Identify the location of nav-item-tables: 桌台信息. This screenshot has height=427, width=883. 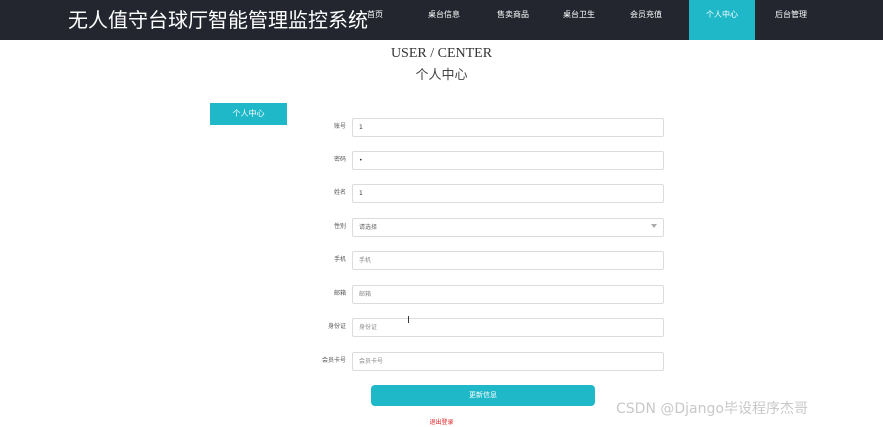
(444, 20).